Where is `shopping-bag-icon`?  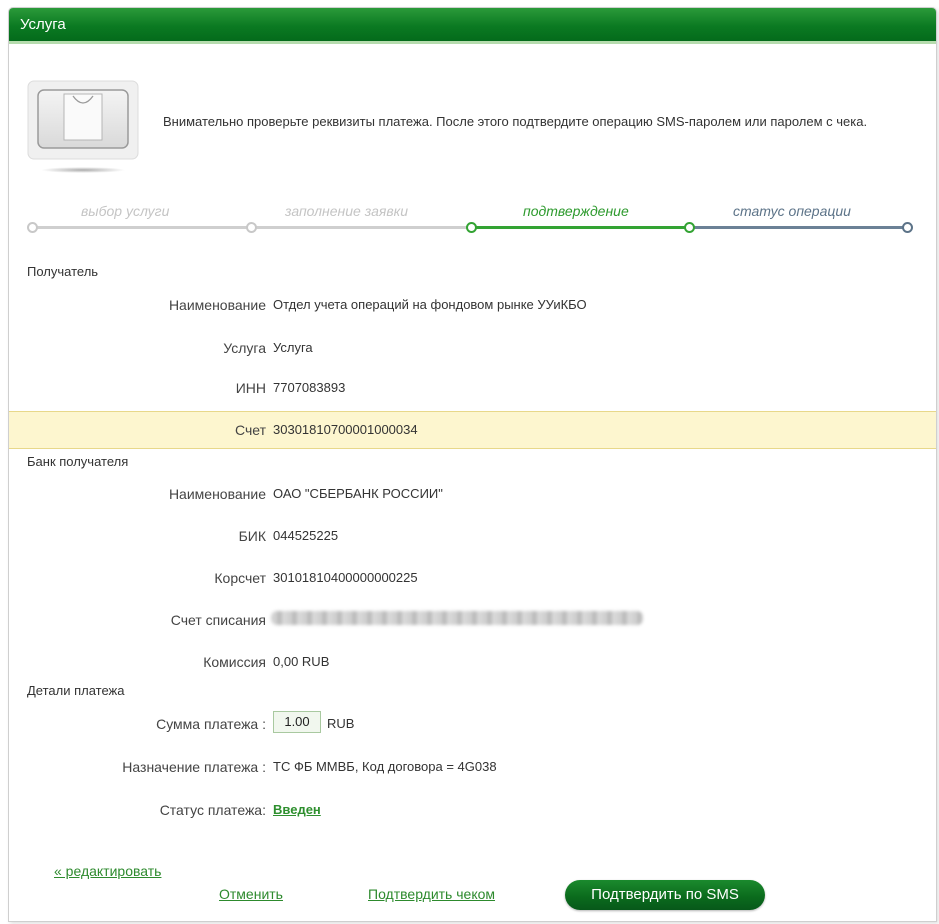
shopping-bag-icon is located at coordinates (83, 130).